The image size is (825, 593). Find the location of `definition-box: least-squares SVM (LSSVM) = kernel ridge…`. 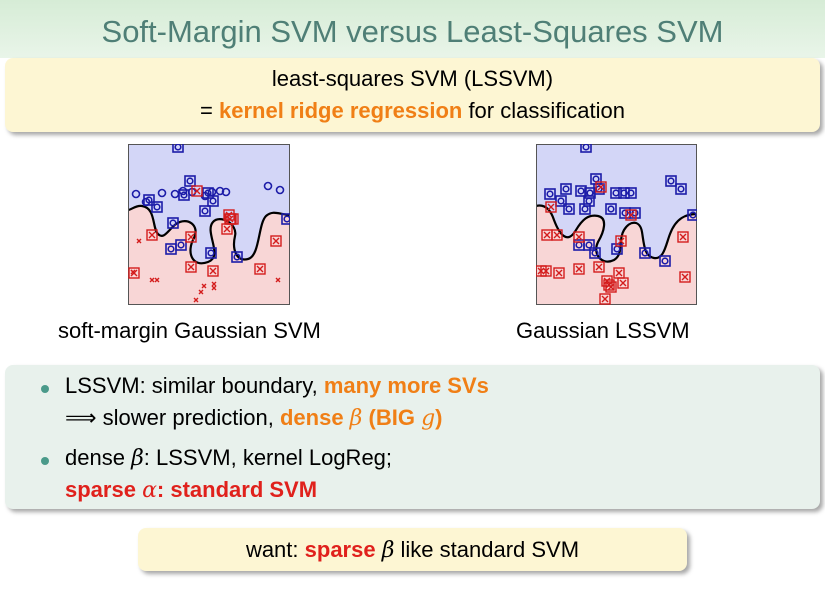

definition-box: least-squares SVM (LSSVM) = kernel ridge… is located at coordinates (412, 95).